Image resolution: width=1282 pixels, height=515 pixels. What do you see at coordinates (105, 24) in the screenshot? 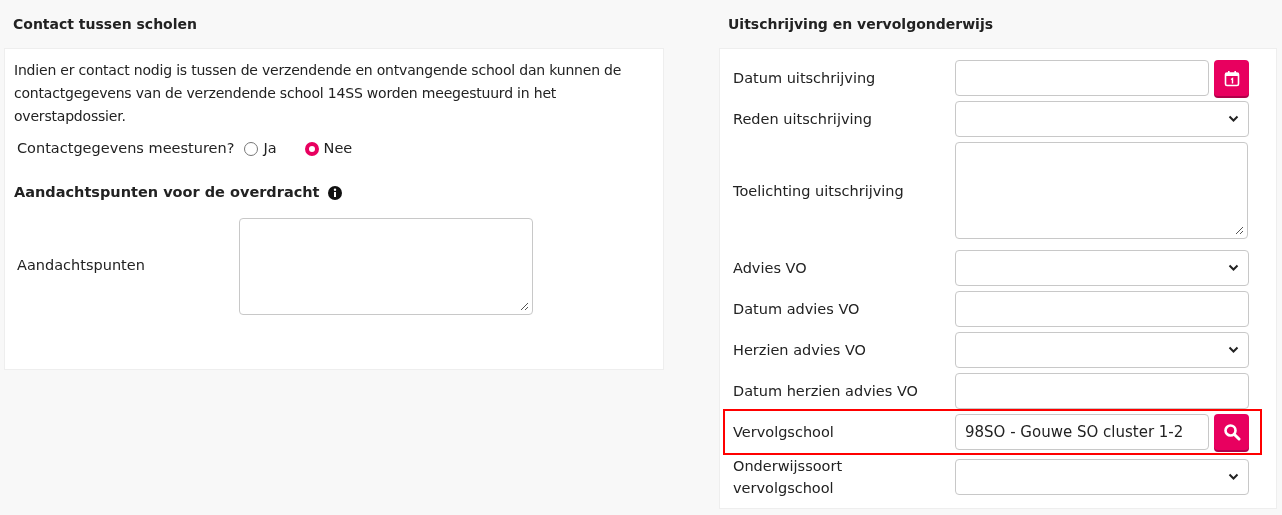
I see `section-title: Contact tussen scholen` at bounding box center [105, 24].